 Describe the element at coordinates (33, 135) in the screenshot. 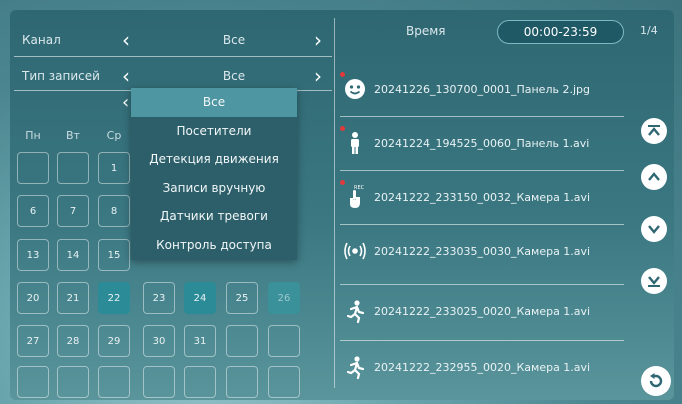

I see `weekday-mon: Пн` at that location.